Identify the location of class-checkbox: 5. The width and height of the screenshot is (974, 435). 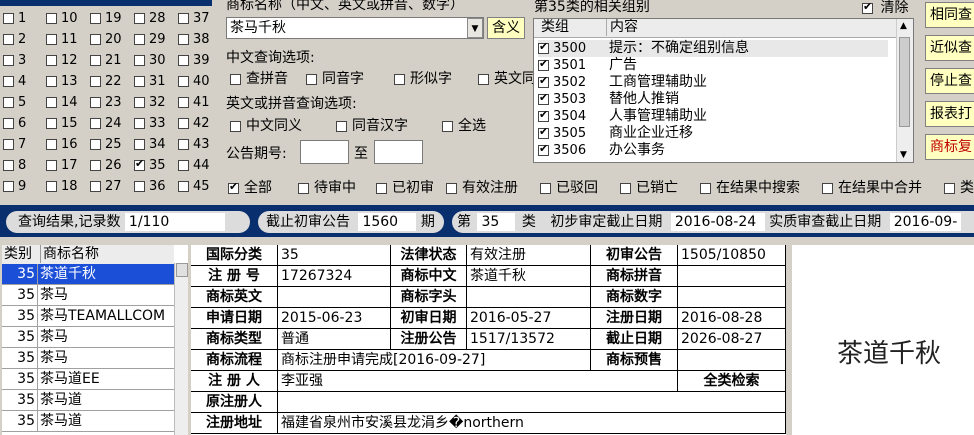
(14, 102).